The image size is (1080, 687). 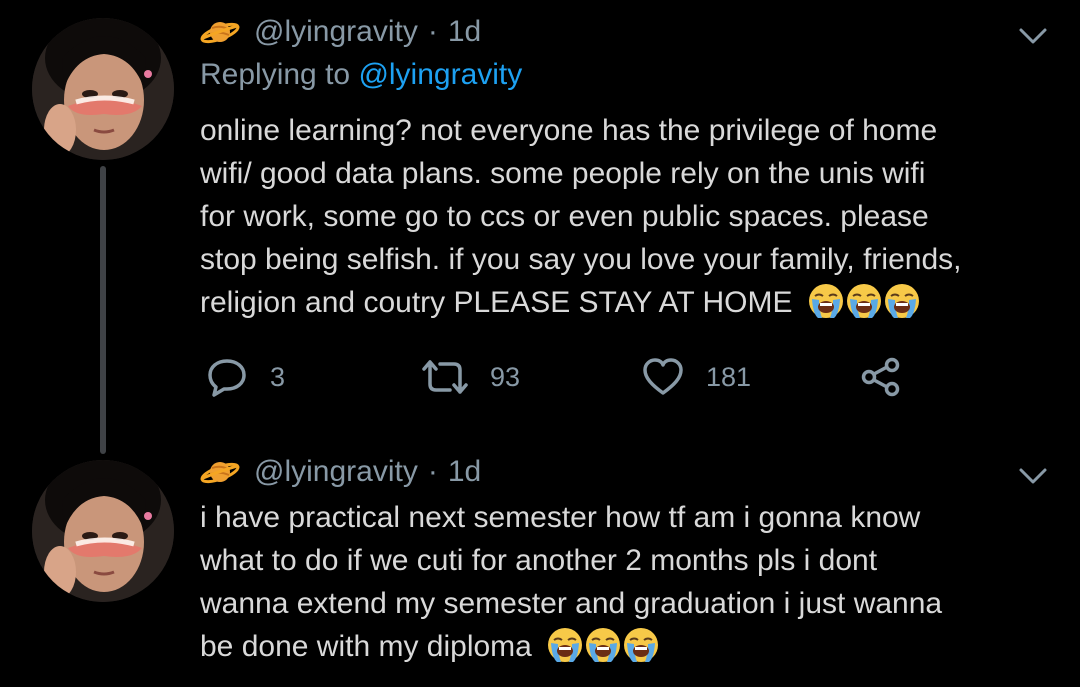 I want to click on retweet-button: 93, so click(x=471, y=377).